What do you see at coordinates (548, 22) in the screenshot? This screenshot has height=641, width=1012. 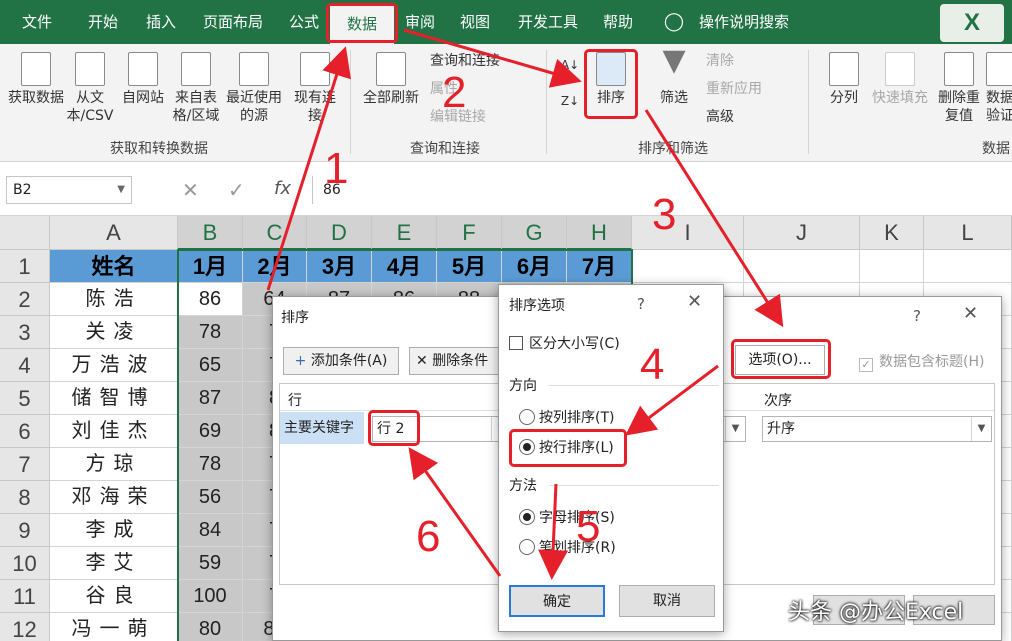 I see `tab-developer: 开发工具` at bounding box center [548, 22].